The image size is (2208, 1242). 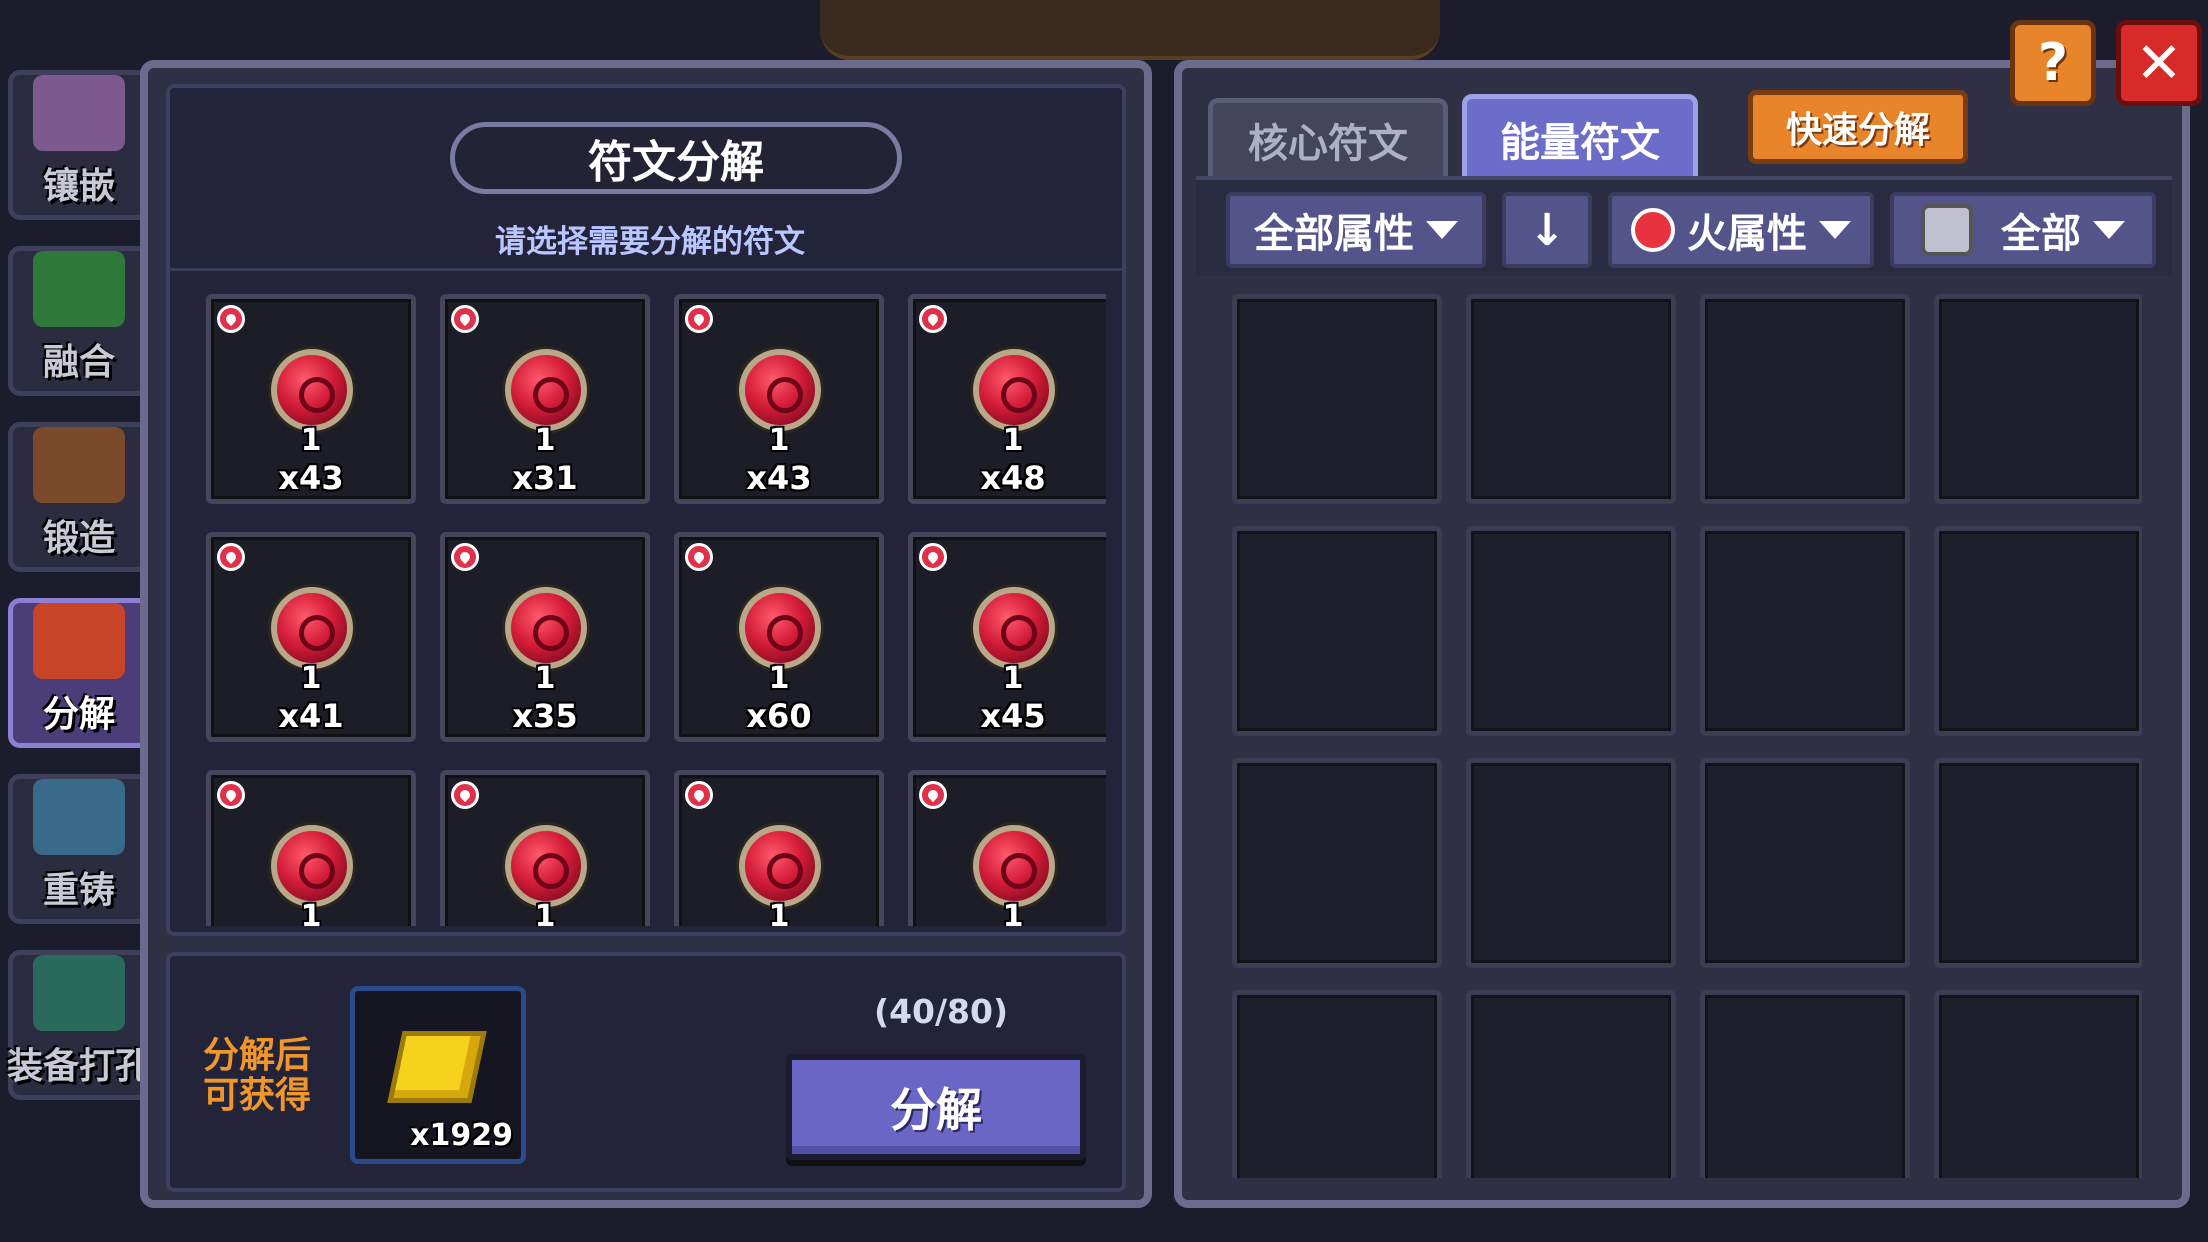 What do you see at coordinates (1580, 139) in the screenshot?
I see `tab-energy-runes: 能量符文` at bounding box center [1580, 139].